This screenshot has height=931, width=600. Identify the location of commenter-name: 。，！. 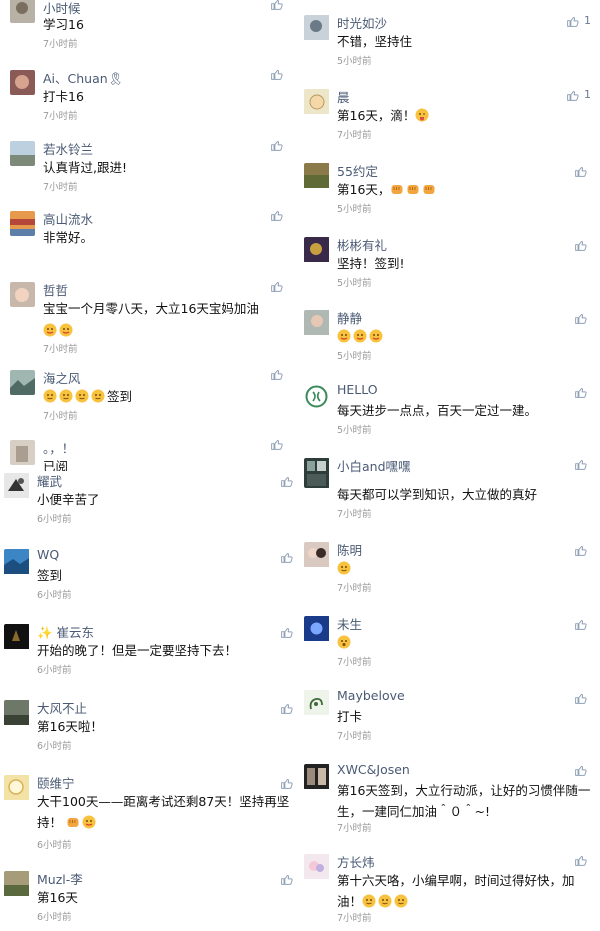
(58, 447).